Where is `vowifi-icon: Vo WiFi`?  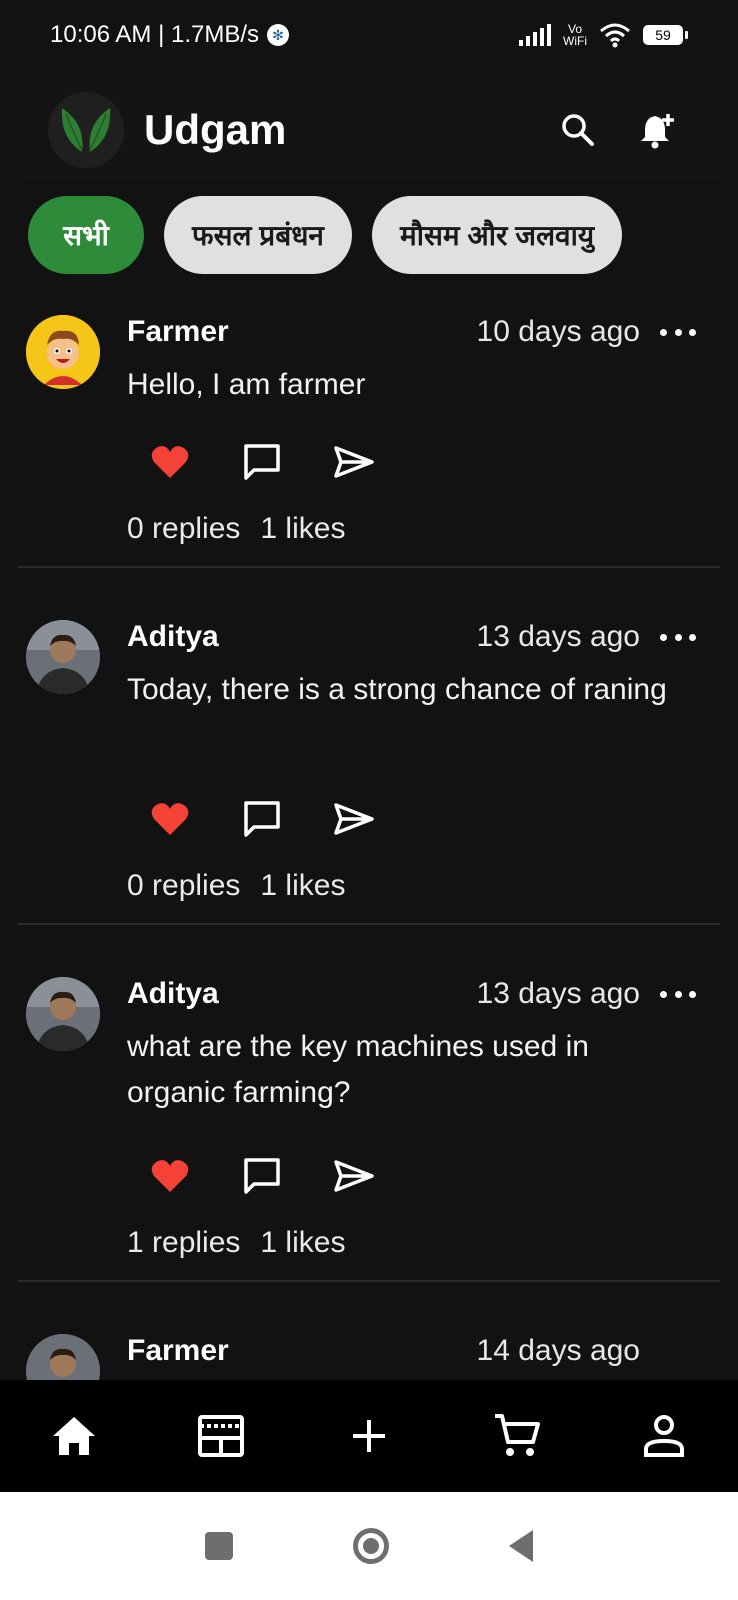
vowifi-icon: Vo WiFi is located at coordinates (575, 35).